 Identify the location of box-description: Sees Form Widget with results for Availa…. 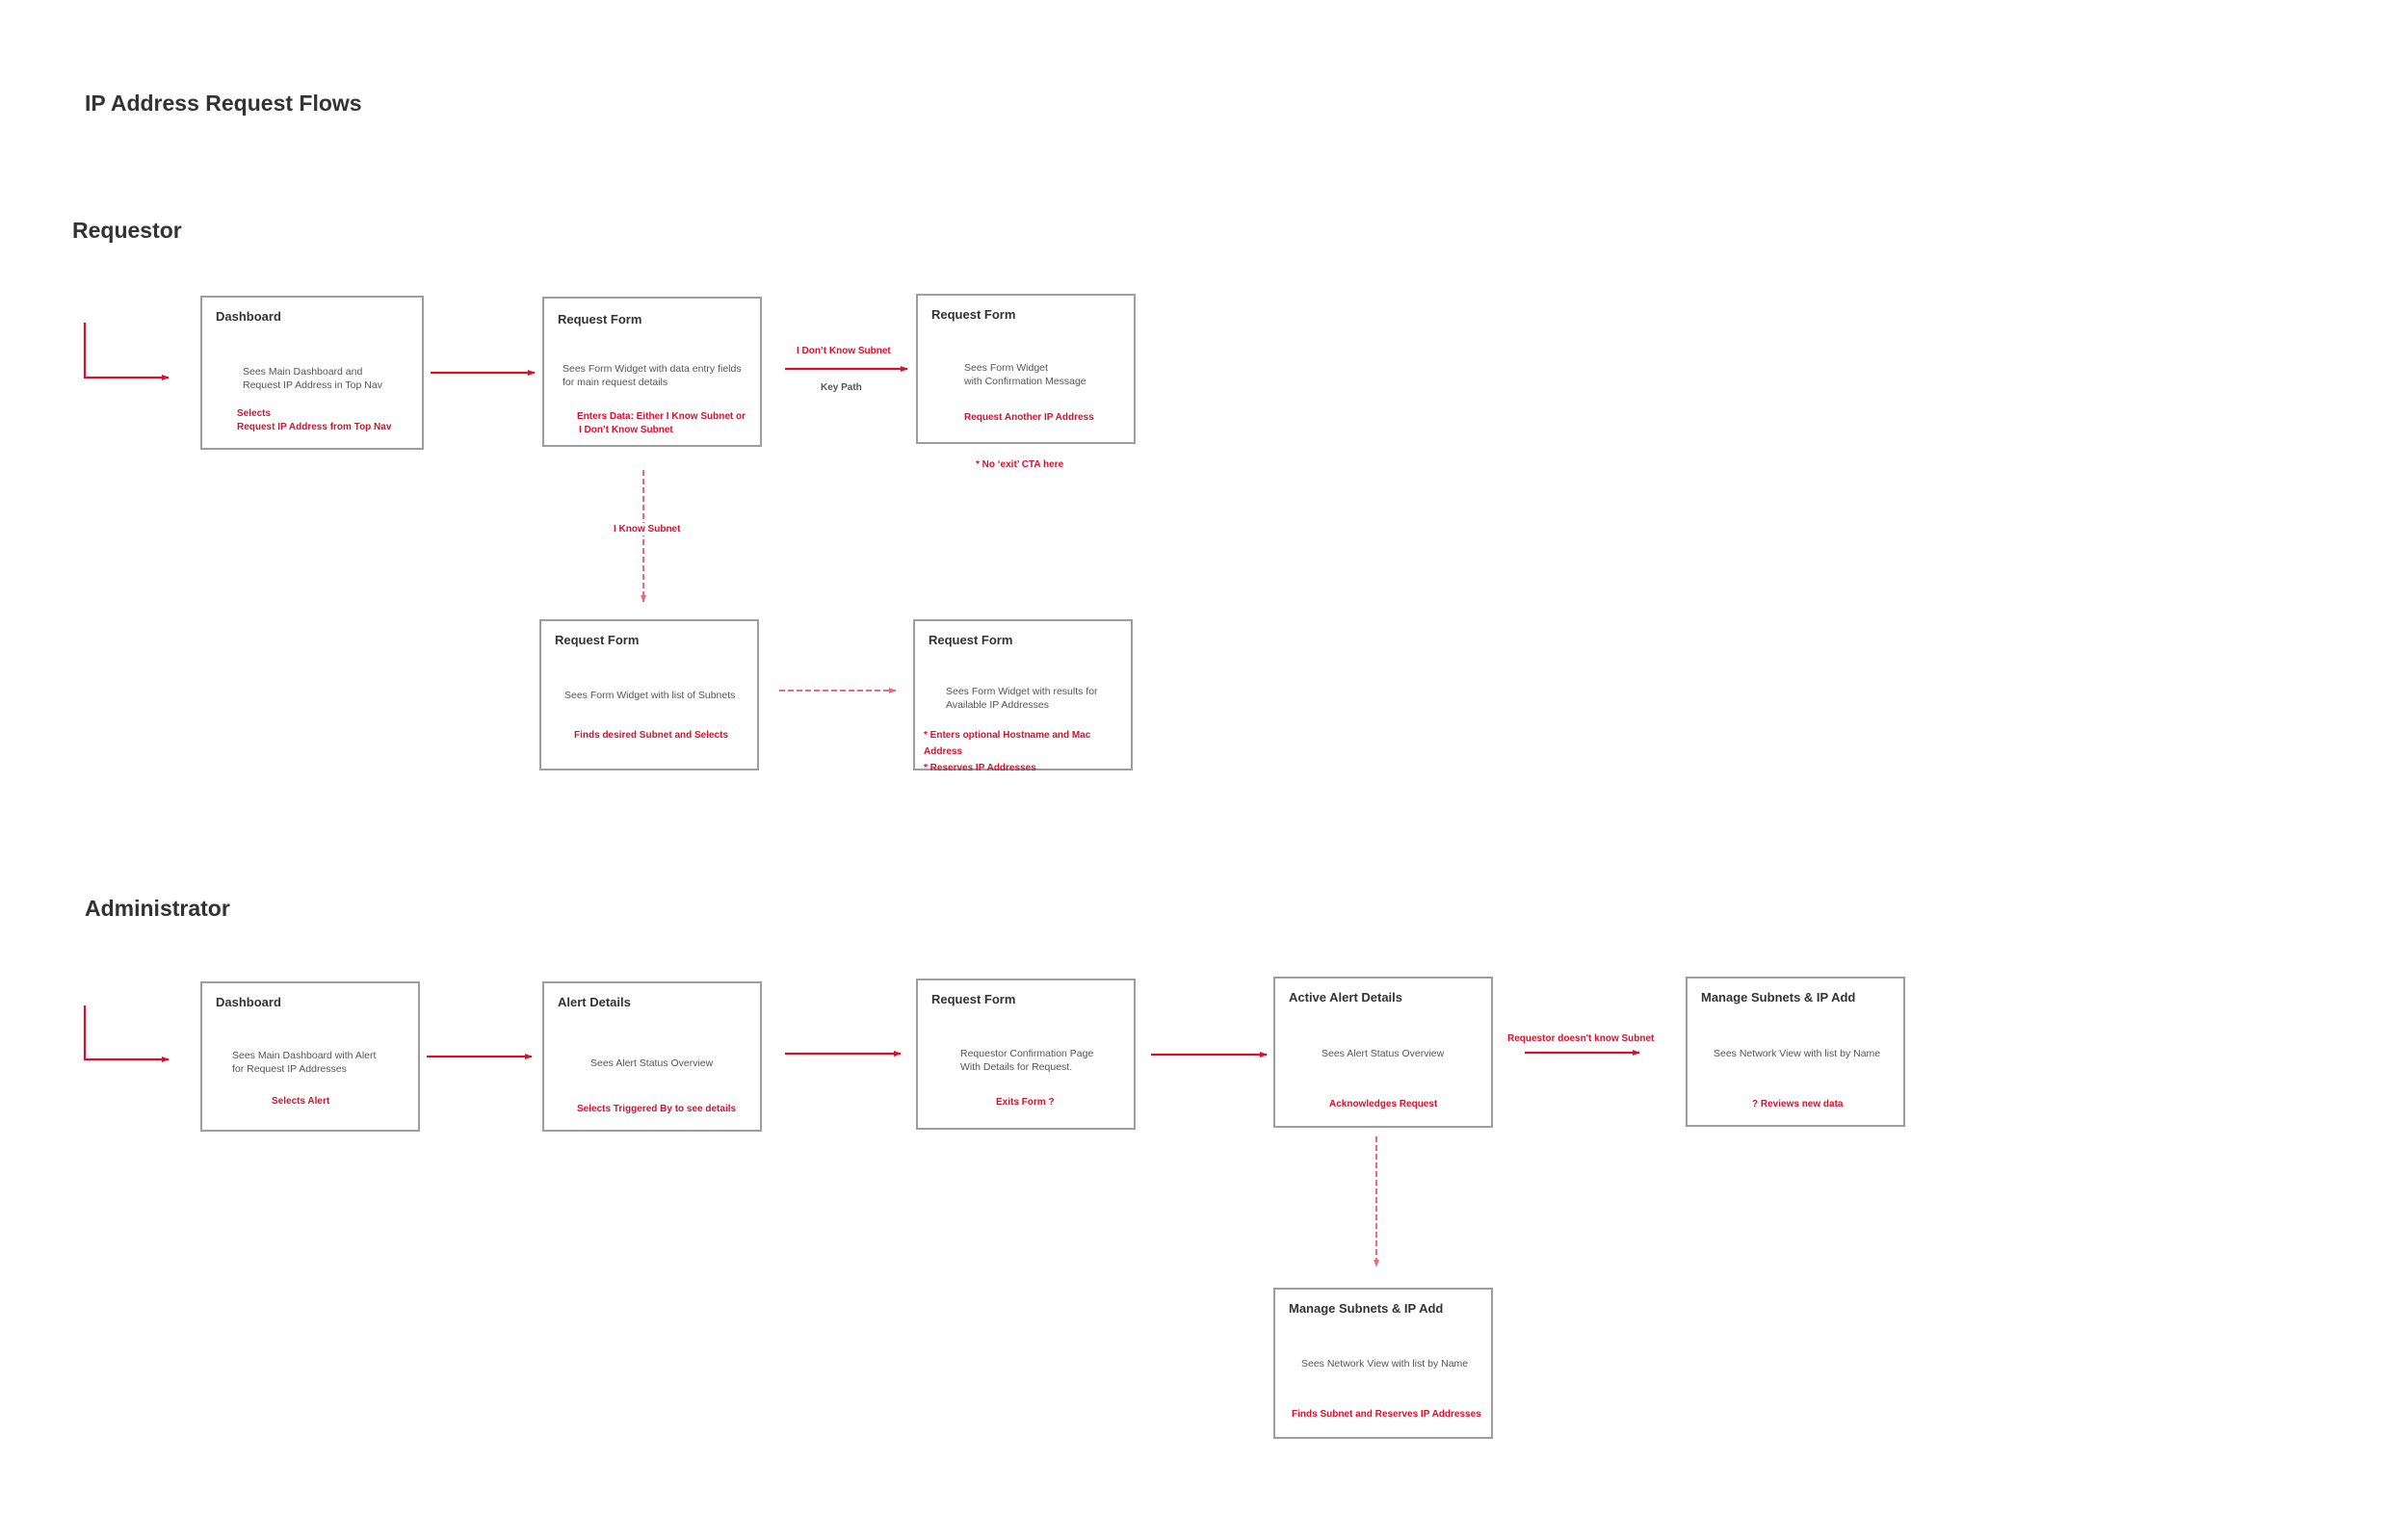
(1022, 698).